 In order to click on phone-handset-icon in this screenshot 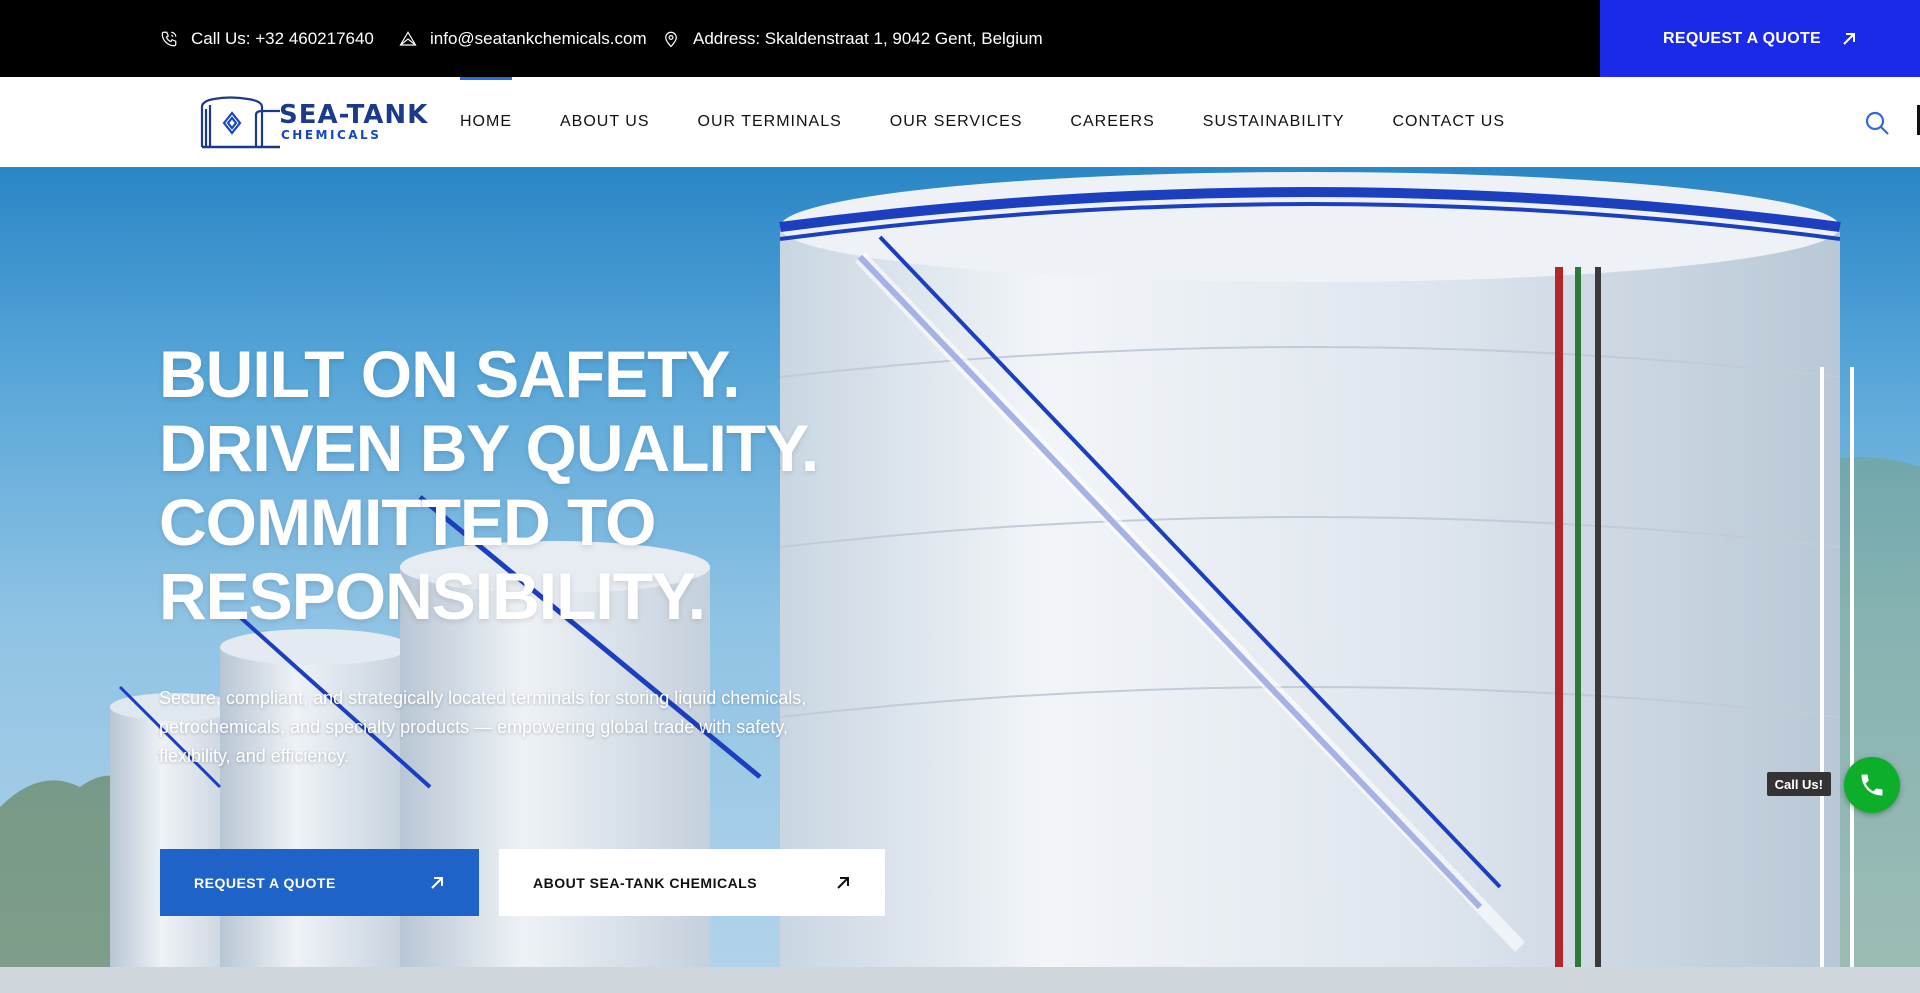, I will do `click(1872, 785)`.